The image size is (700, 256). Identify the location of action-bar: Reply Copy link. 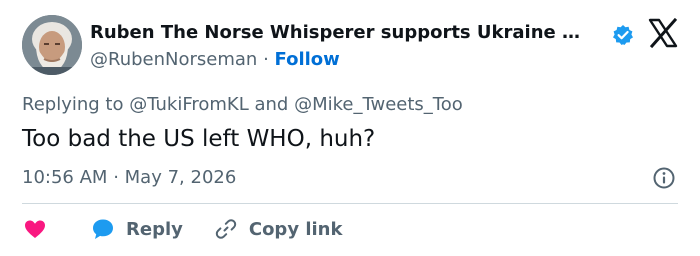
(197, 229).